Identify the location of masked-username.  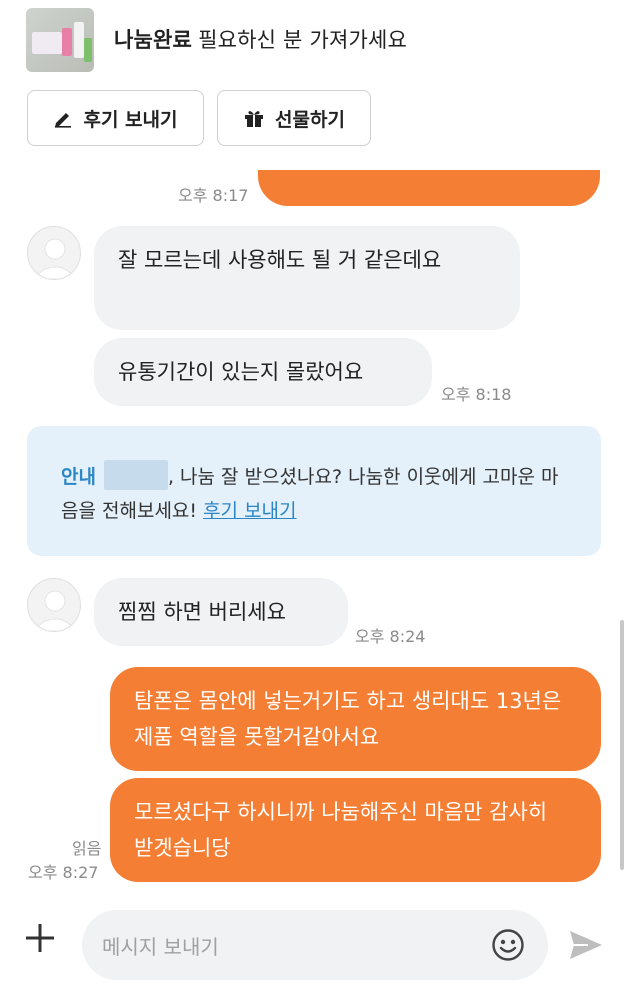
(135, 475).